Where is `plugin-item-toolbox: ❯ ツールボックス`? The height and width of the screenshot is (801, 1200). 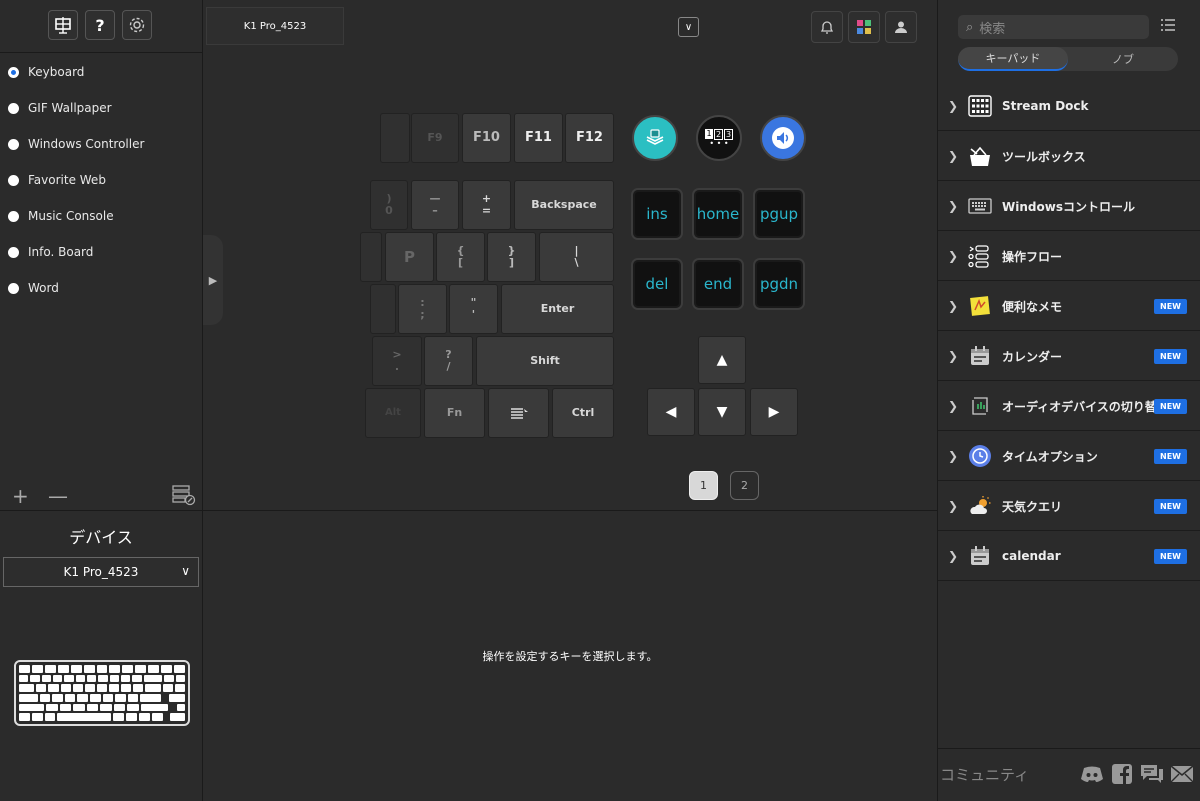 plugin-item-toolbox: ❯ ツールボックス is located at coordinates (1069, 156).